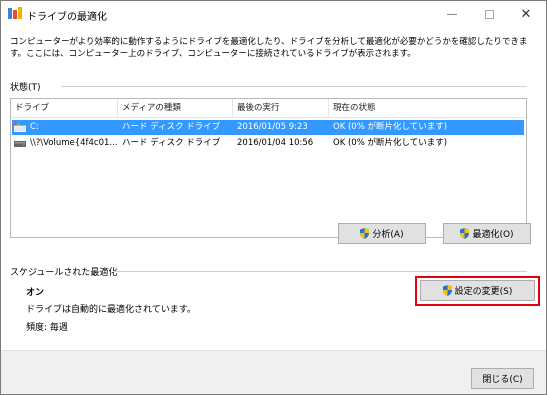 Image resolution: width=547 pixels, height=395 pixels. I want to click on close-button: 閉じる(C), so click(502, 378).